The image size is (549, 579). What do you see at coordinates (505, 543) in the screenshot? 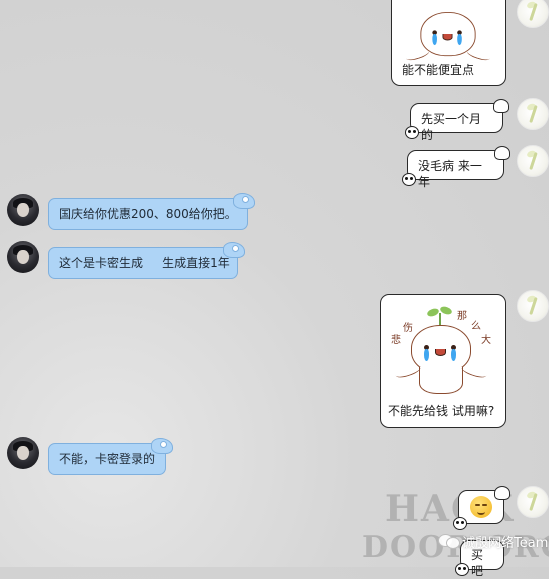
I see `watermark-caption: 诚殷网络Team` at bounding box center [505, 543].